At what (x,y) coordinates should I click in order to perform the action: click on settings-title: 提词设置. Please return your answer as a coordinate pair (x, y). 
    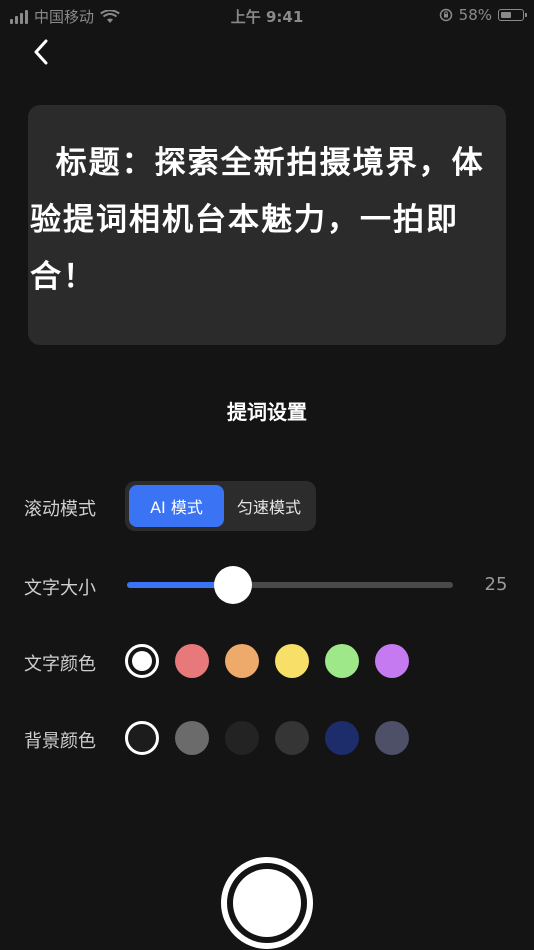
    Looking at the image, I should click on (267, 412).